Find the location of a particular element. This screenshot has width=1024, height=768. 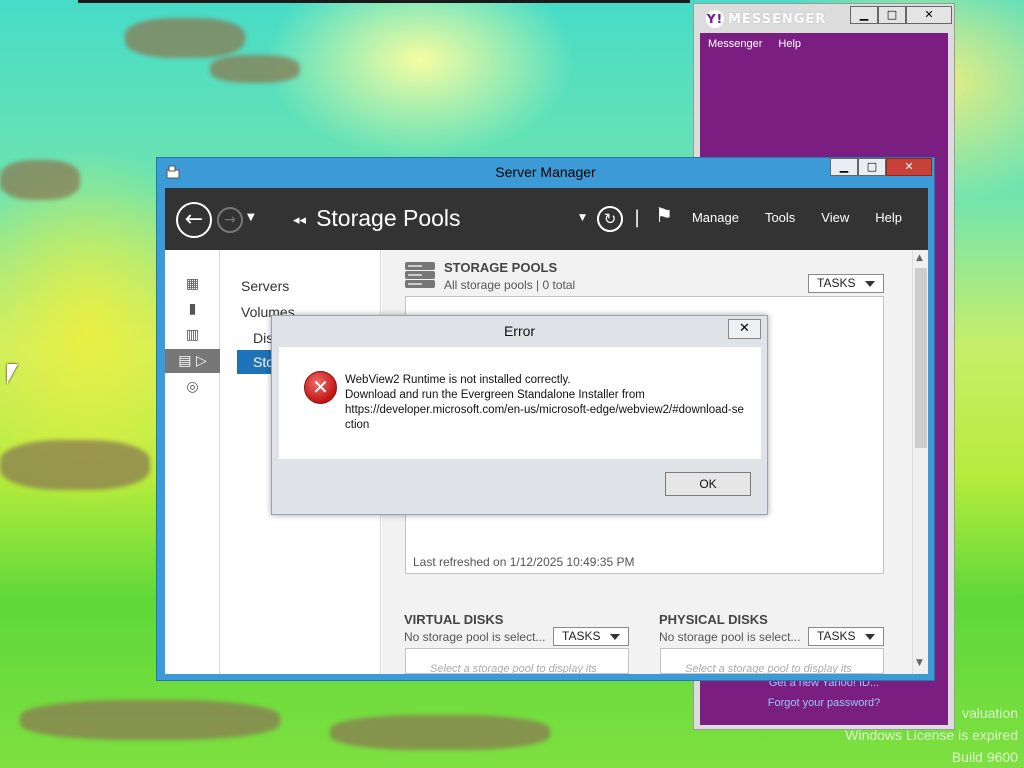

taskbar-edge is located at coordinates (384, 1).